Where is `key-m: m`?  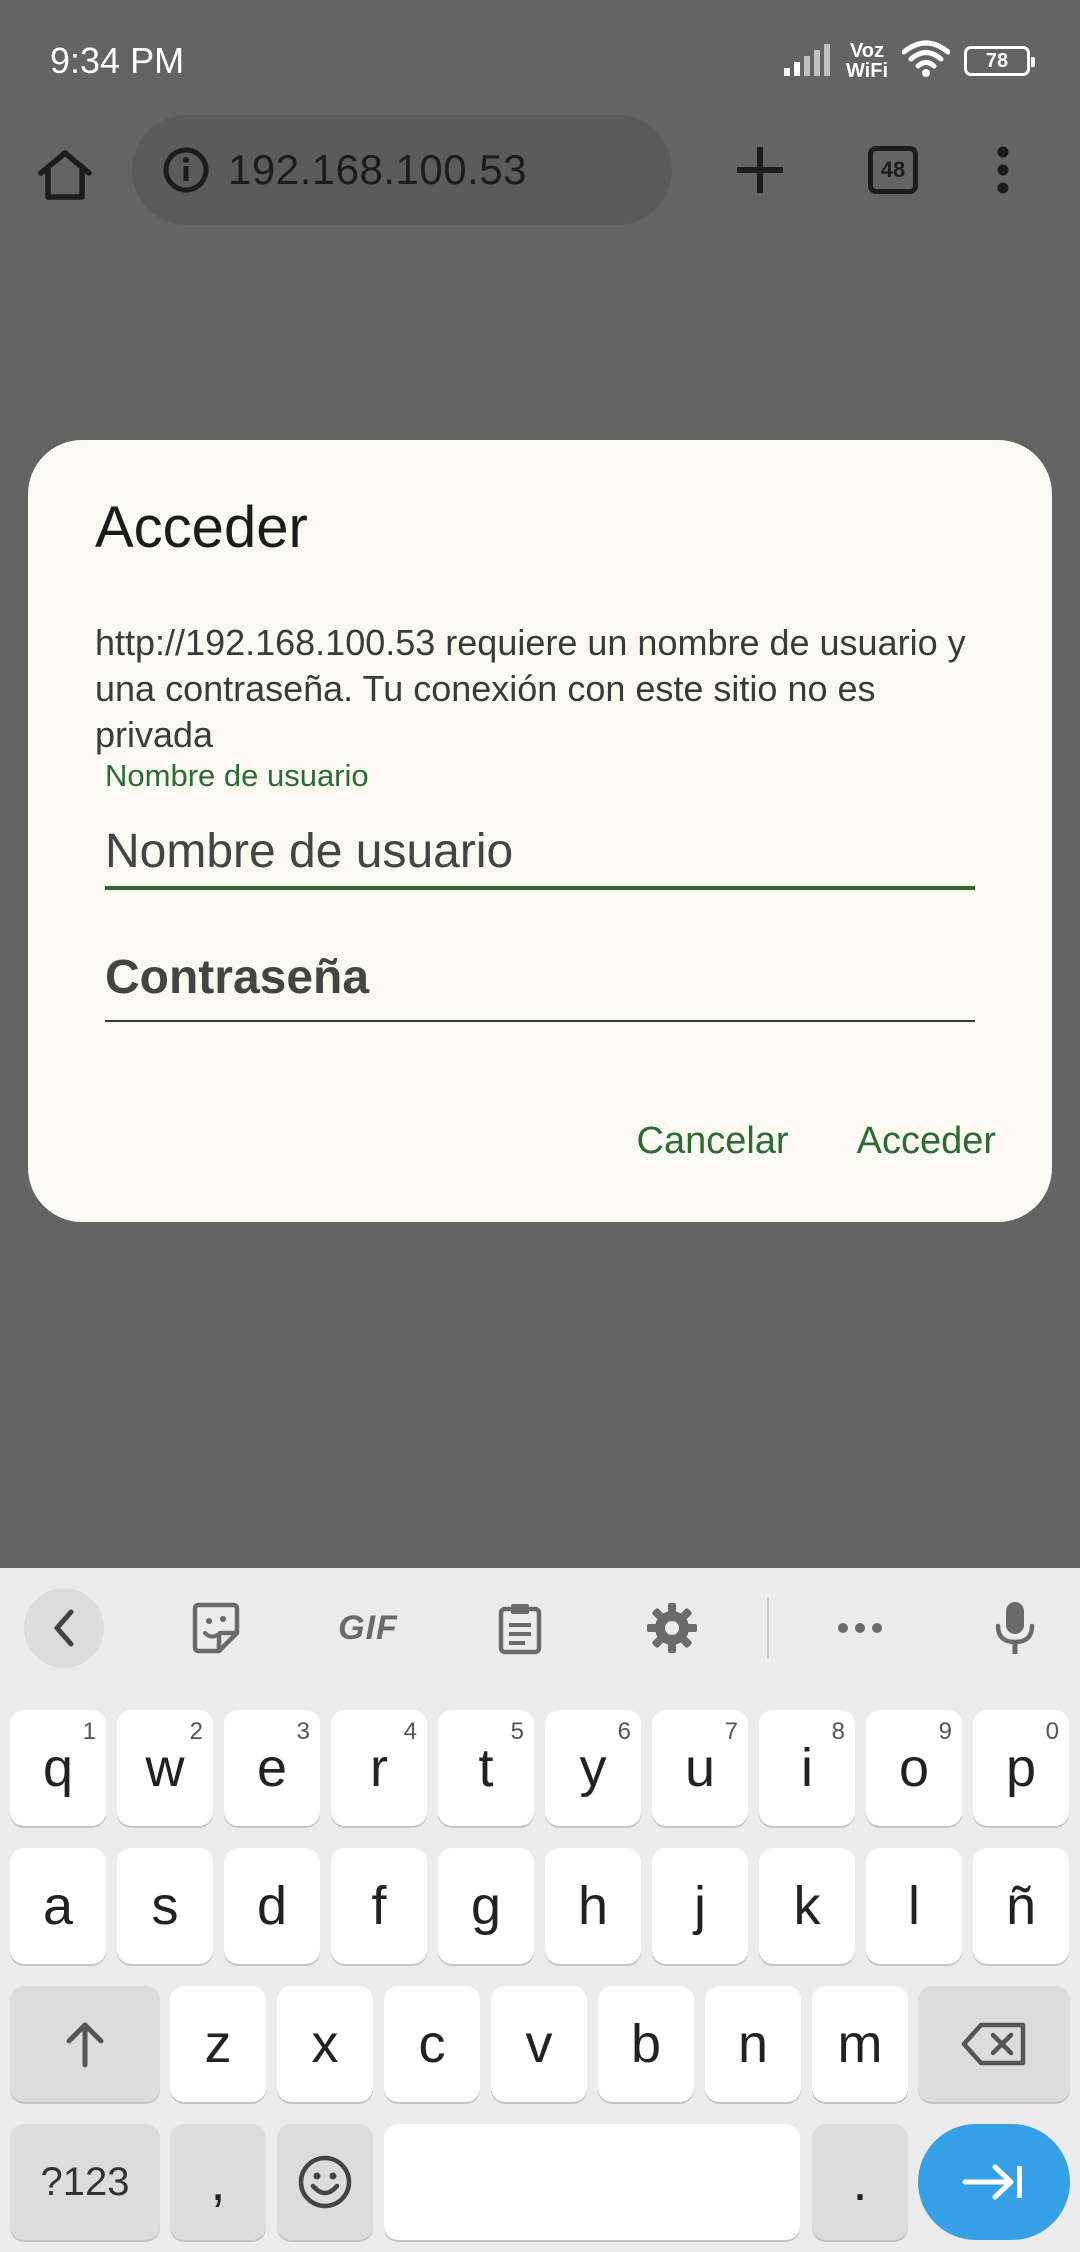
key-m: m is located at coordinates (860, 2044).